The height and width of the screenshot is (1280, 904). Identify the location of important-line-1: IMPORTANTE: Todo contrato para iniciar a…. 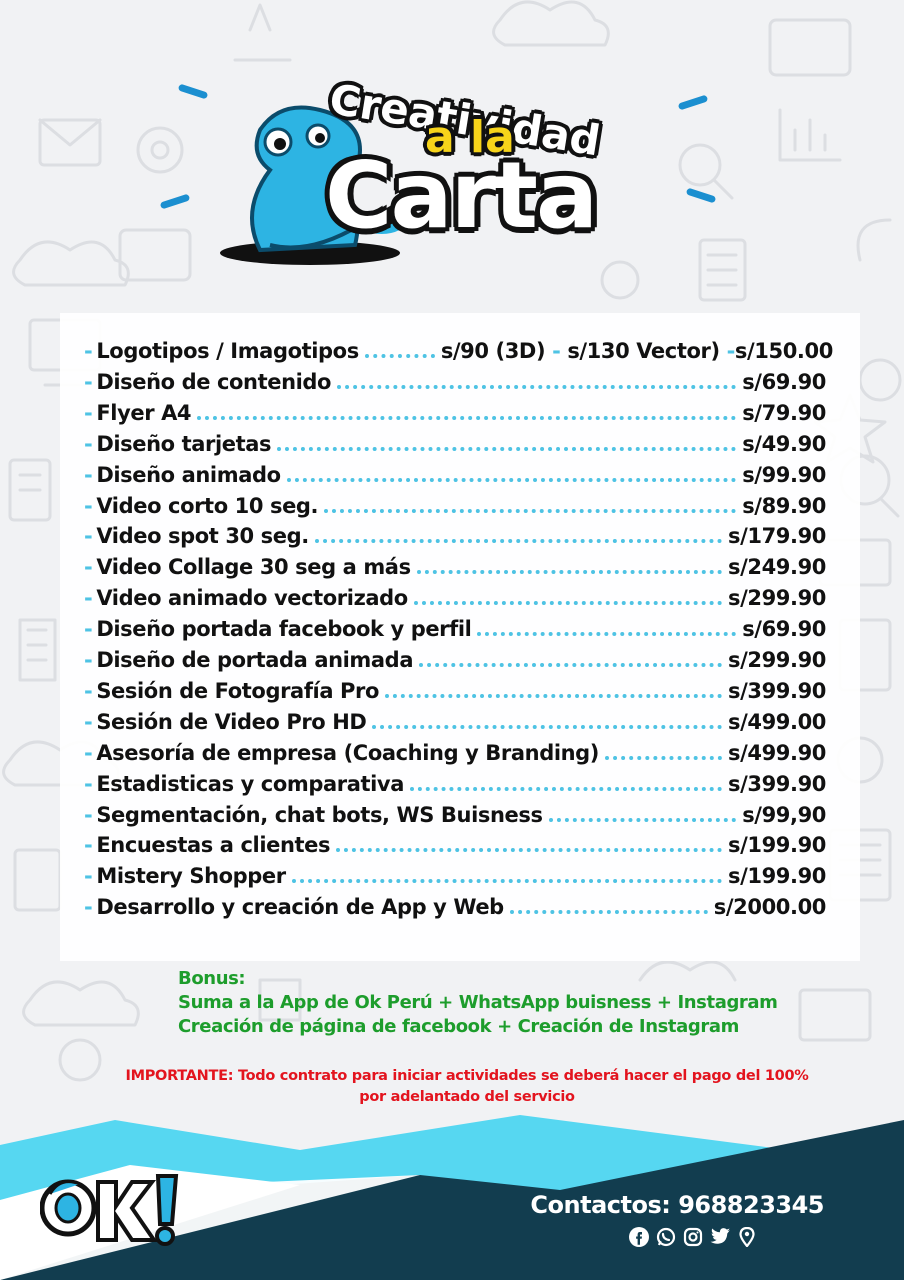
(467, 1076).